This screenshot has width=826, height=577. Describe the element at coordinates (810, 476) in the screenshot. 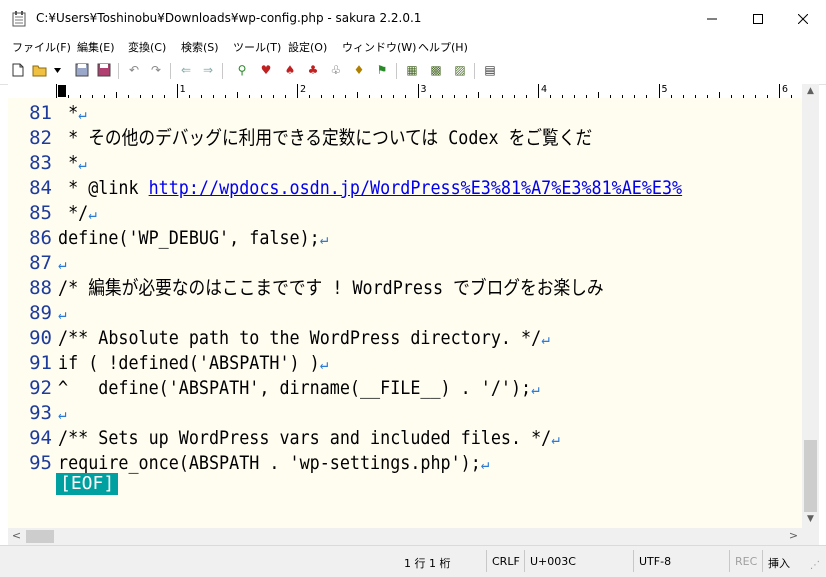

I see `vertical-scroll-thumb` at that location.